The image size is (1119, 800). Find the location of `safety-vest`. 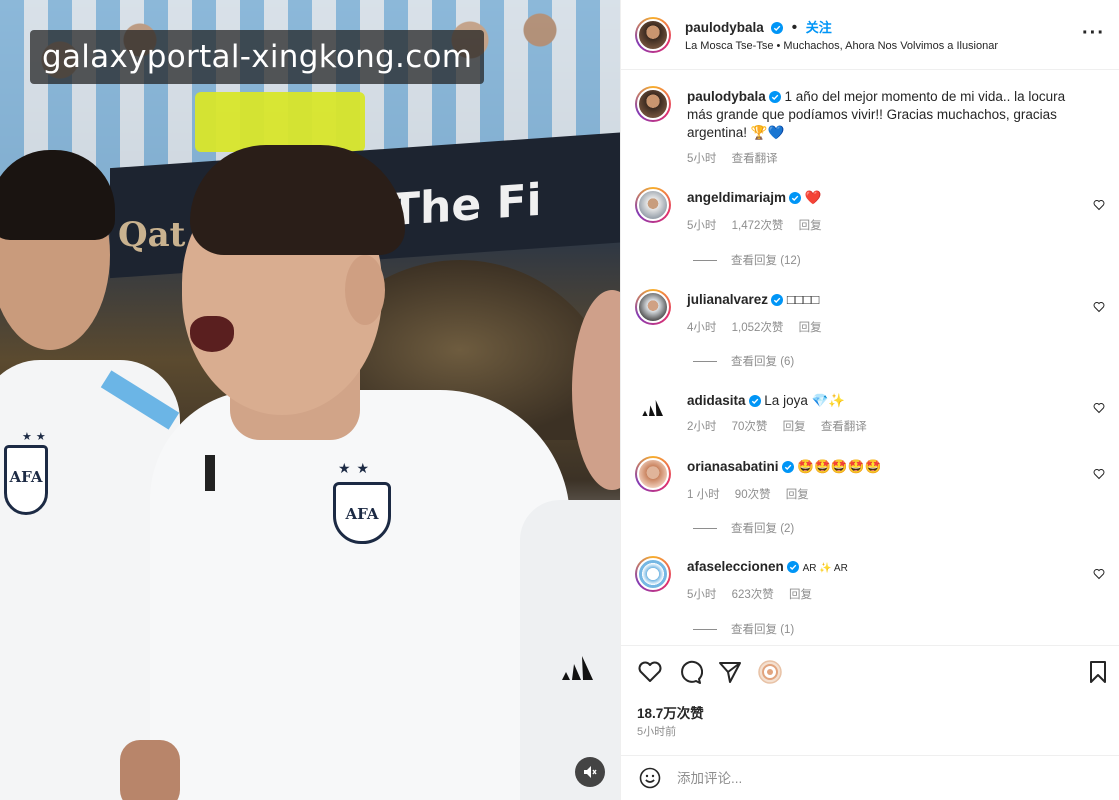

safety-vest is located at coordinates (280, 122).